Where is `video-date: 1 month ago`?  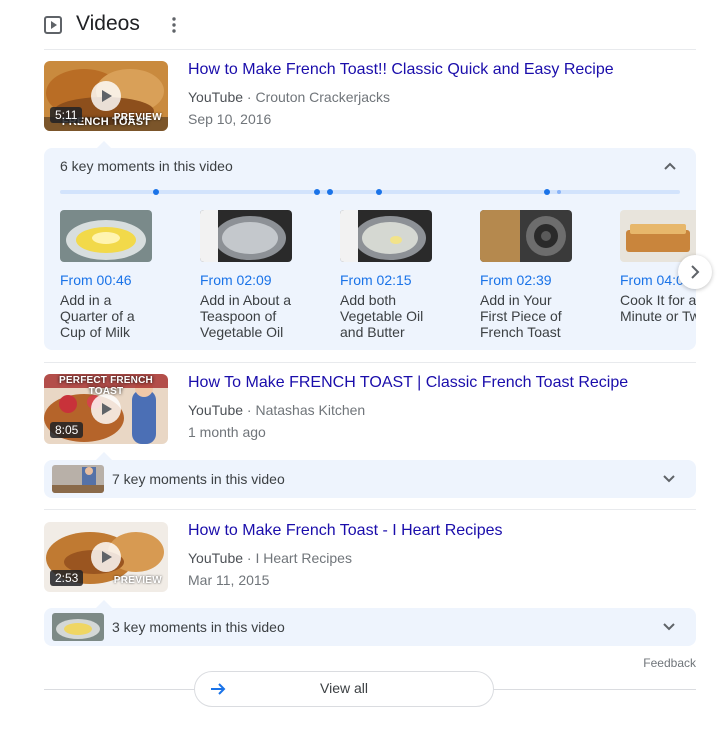 video-date: 1 month ago is located at coordinates (227, 432).